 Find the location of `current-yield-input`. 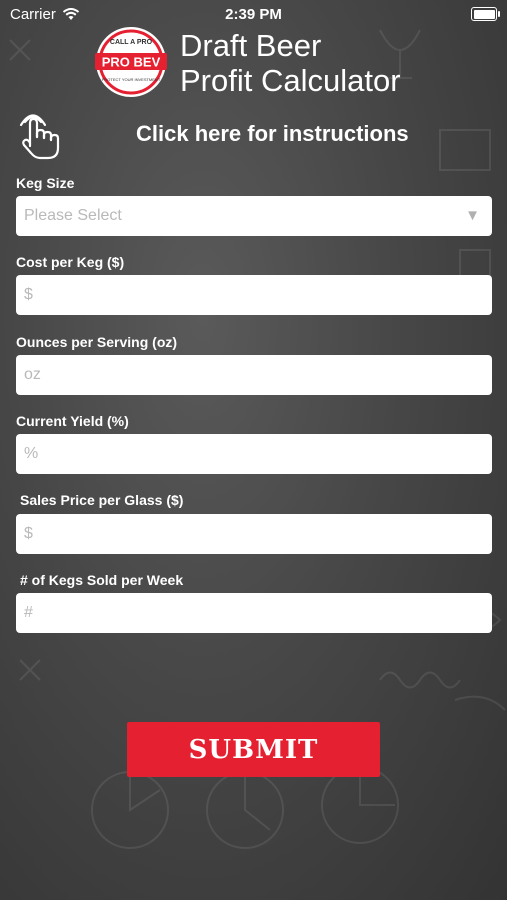

current-yield-input is located at coordinates (254, 454).